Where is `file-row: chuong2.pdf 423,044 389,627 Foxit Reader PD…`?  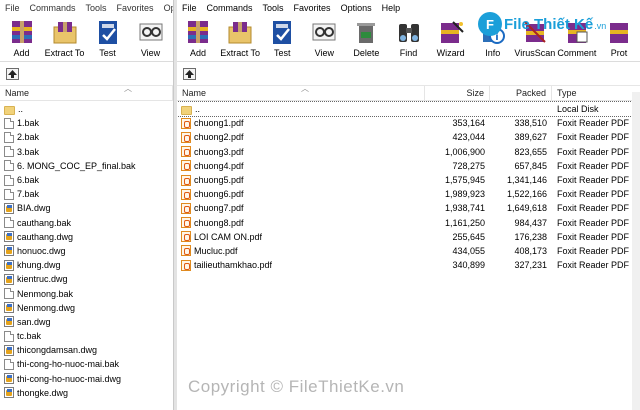
file-row: chuong2.pdf 423,044 389,627 Foxit Reader PD… is located at coordinates (408, 137).